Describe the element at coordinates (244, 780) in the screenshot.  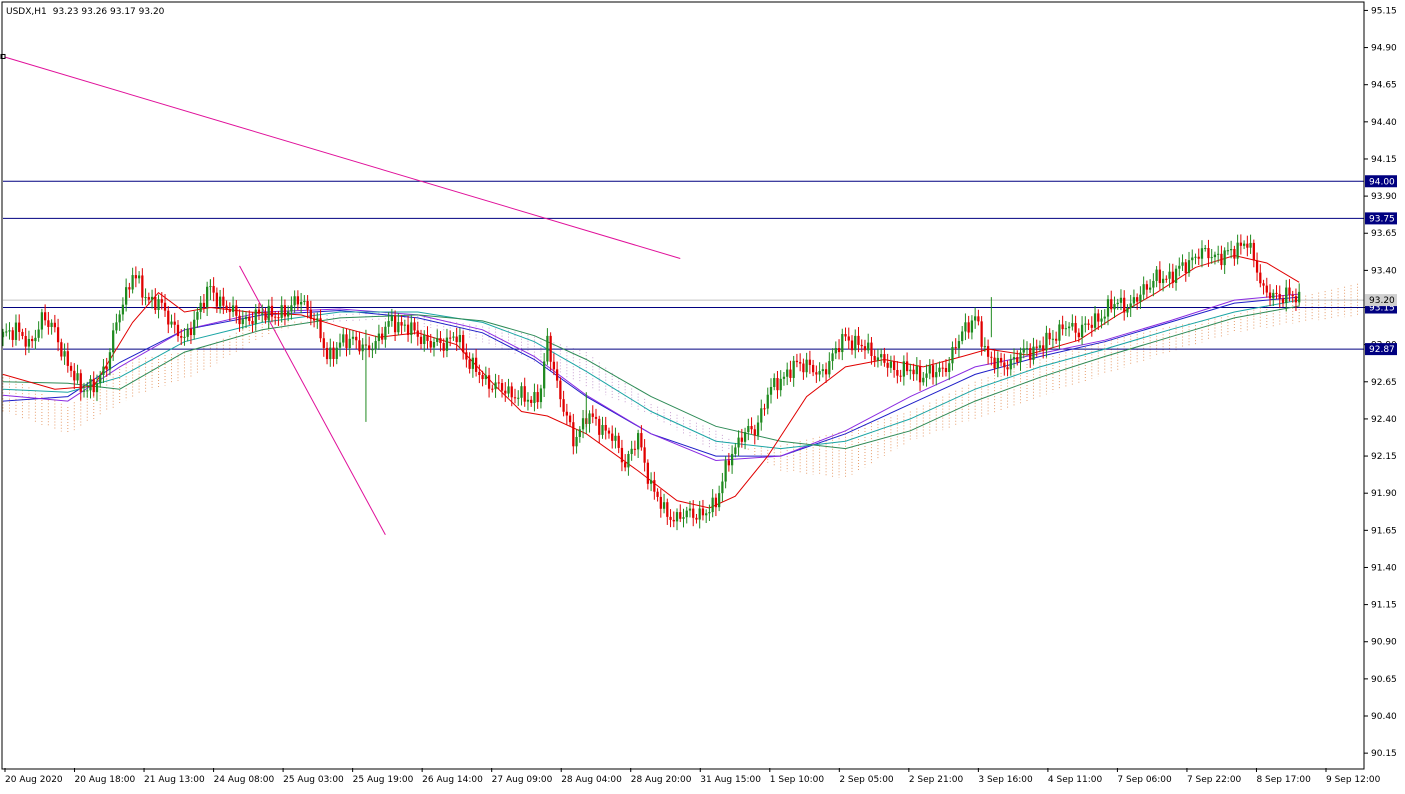
I see `x-tick-label: 24 Aug 08:00` at that location.